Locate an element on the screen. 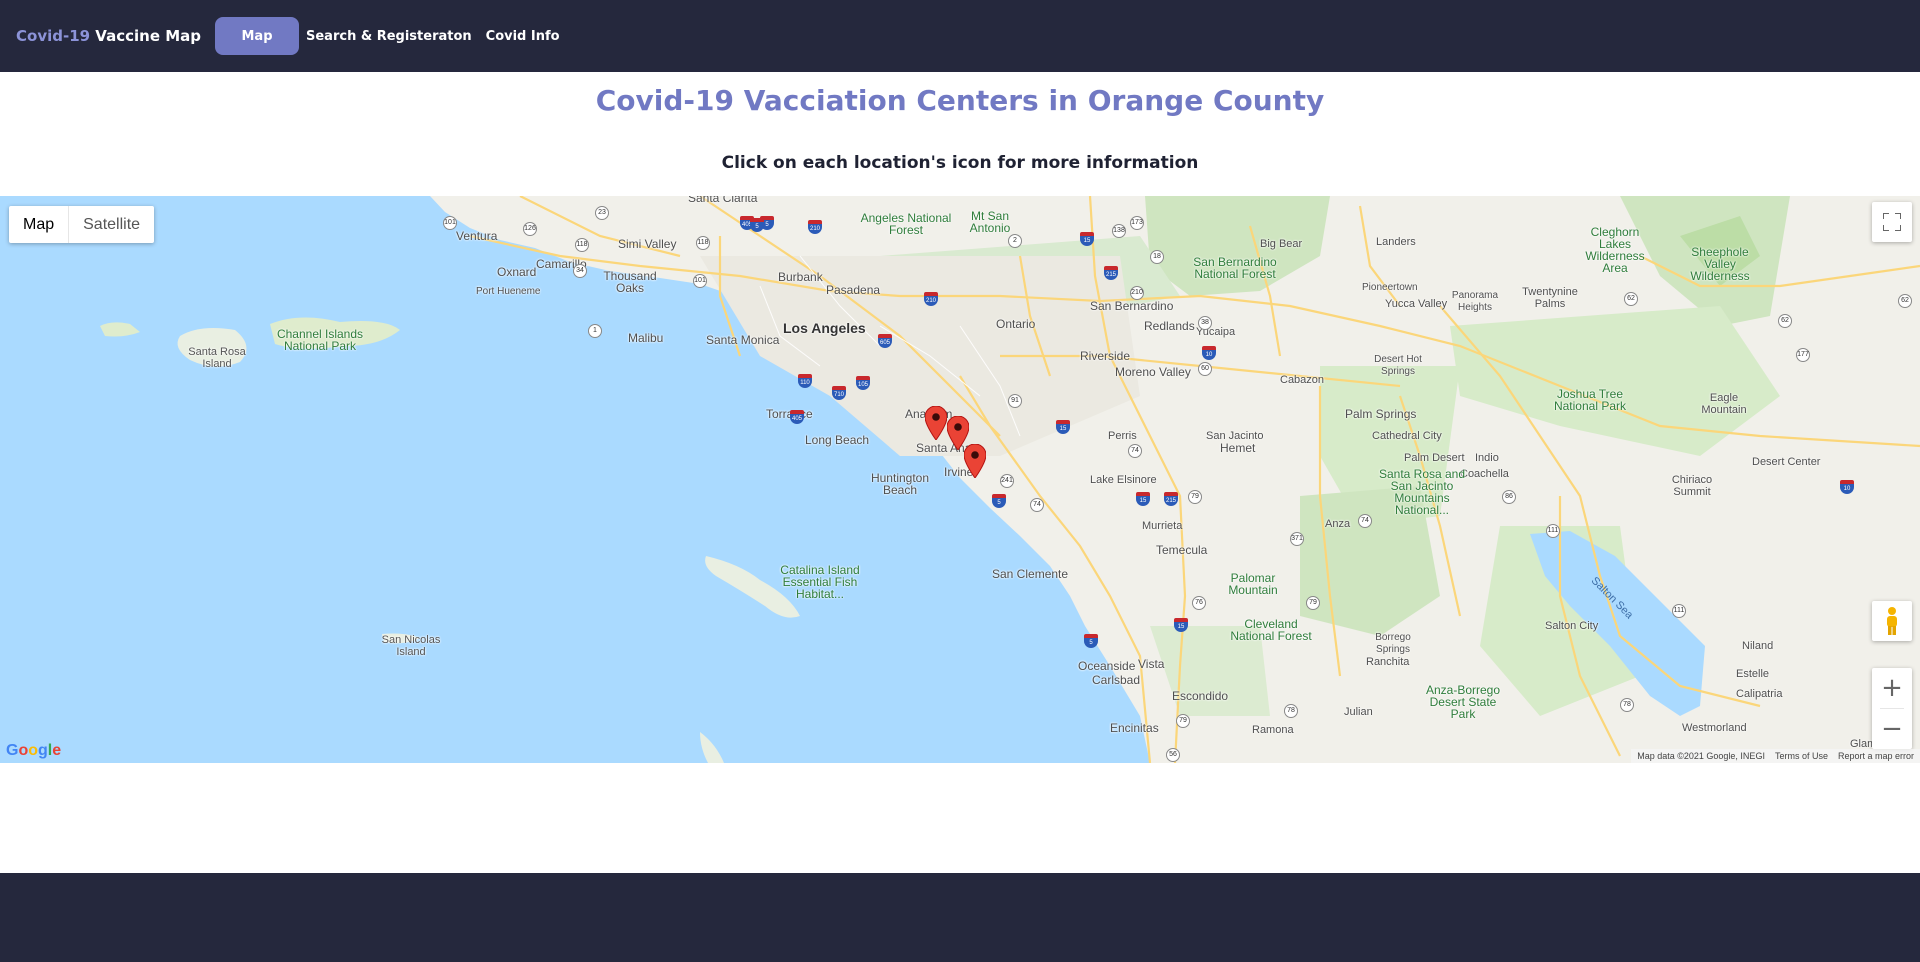 The width and height of the screenshot is (1920, 962). nav-map: Map is located at coordinates (257, 36).